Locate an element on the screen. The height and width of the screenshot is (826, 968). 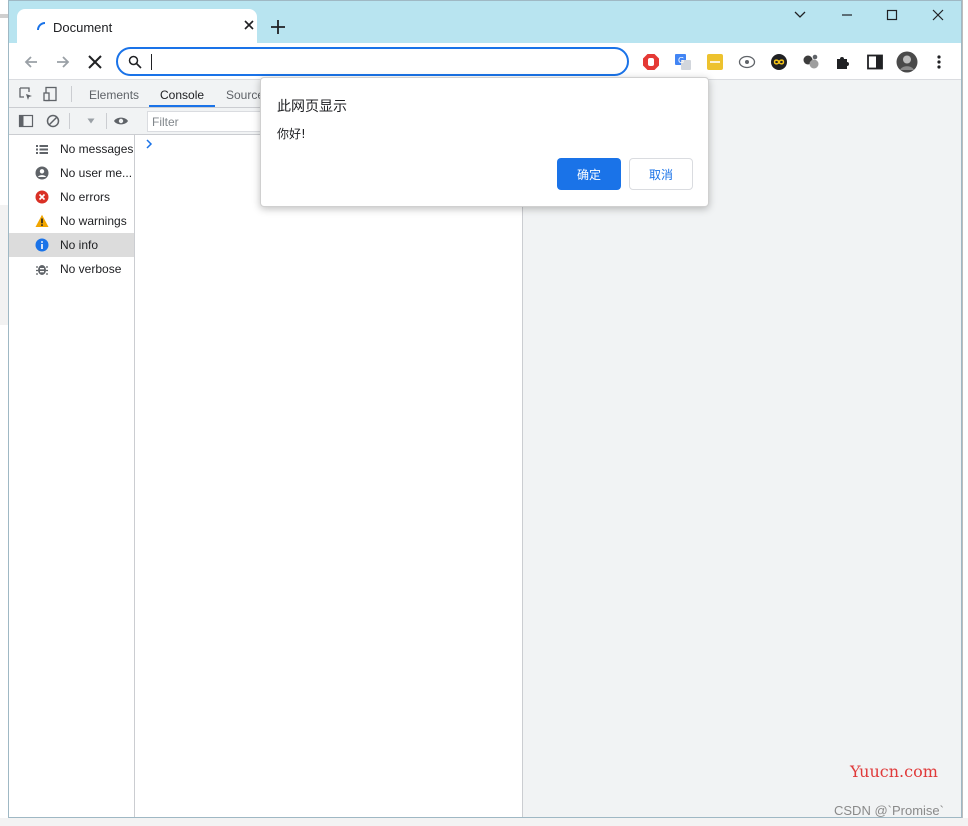
translate-icon: G is located at coordinates (683, 62).